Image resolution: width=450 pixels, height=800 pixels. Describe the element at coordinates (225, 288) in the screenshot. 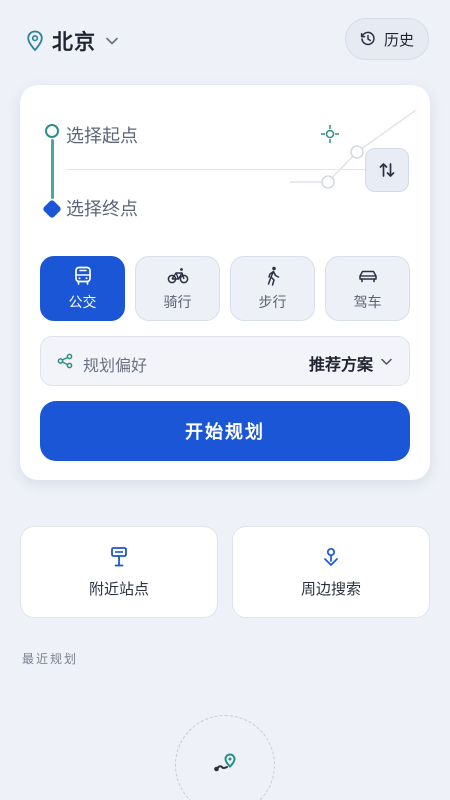

I see `travel-mode-selector: 公交 骑行 步行 驾车` at that location.